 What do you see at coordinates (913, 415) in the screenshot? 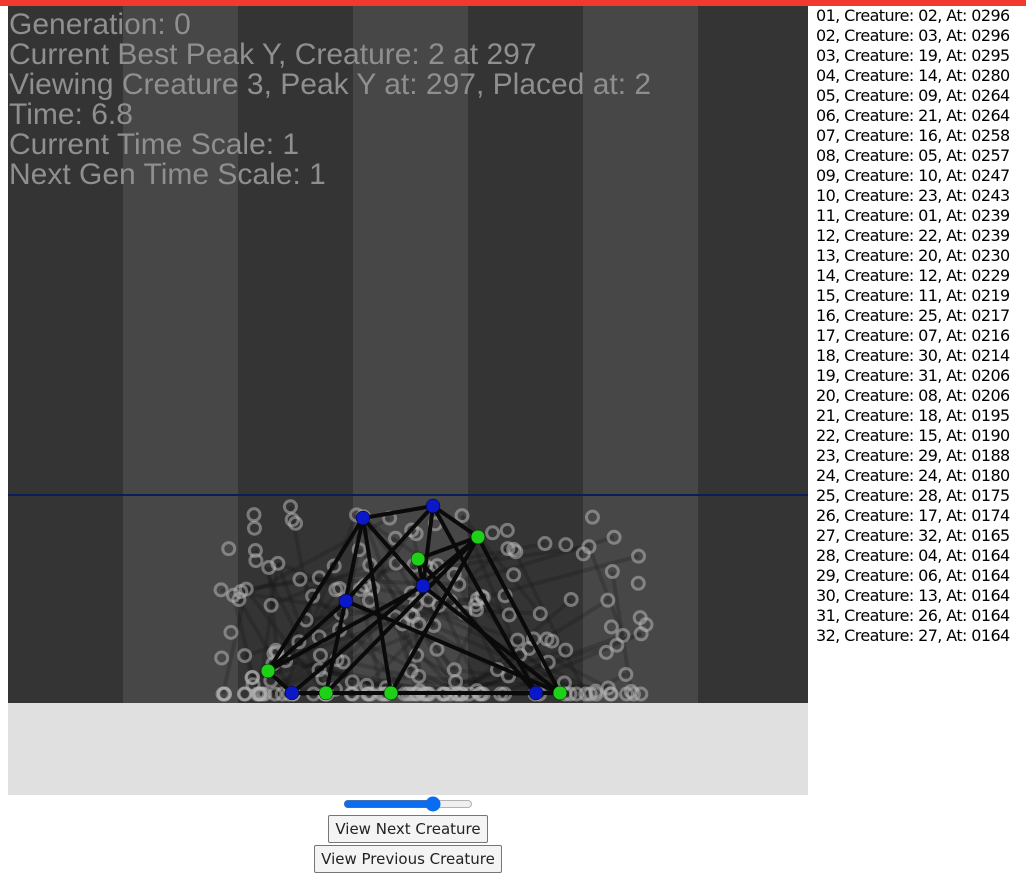
I see `leaderboard-row: 21, Creature: 18, At: 0195` at bounding box center [913, 415].